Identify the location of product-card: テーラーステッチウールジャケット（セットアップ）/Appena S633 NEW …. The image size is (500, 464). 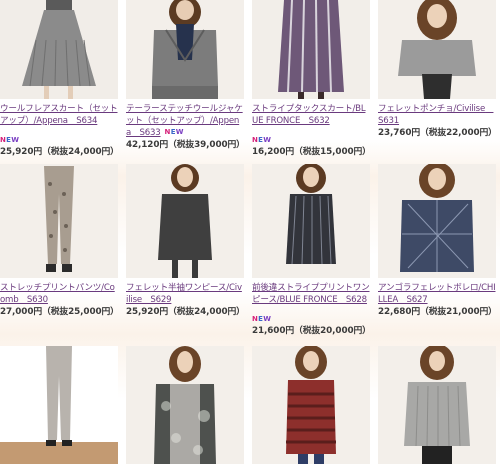
(185, 75).